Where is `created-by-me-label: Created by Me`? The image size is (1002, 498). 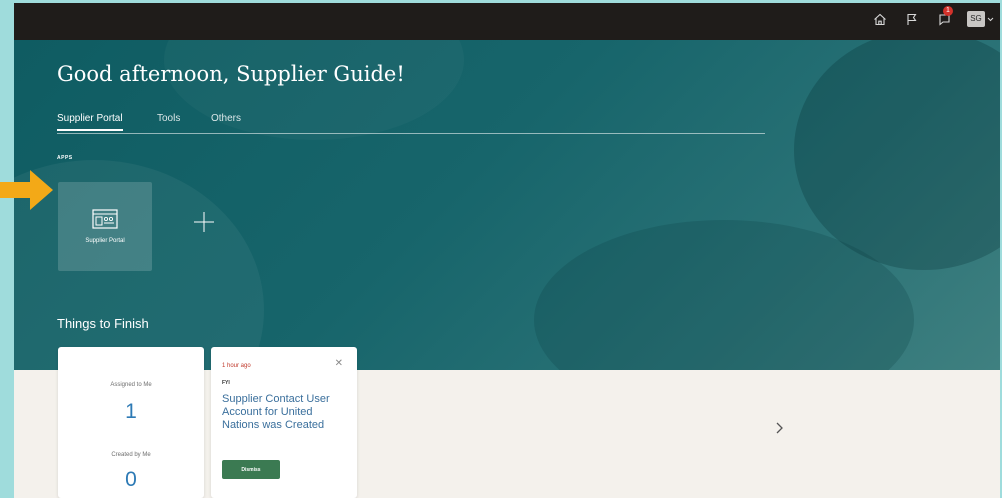
created-by-me-label: Created by Me is located at coordinates (131, 455).